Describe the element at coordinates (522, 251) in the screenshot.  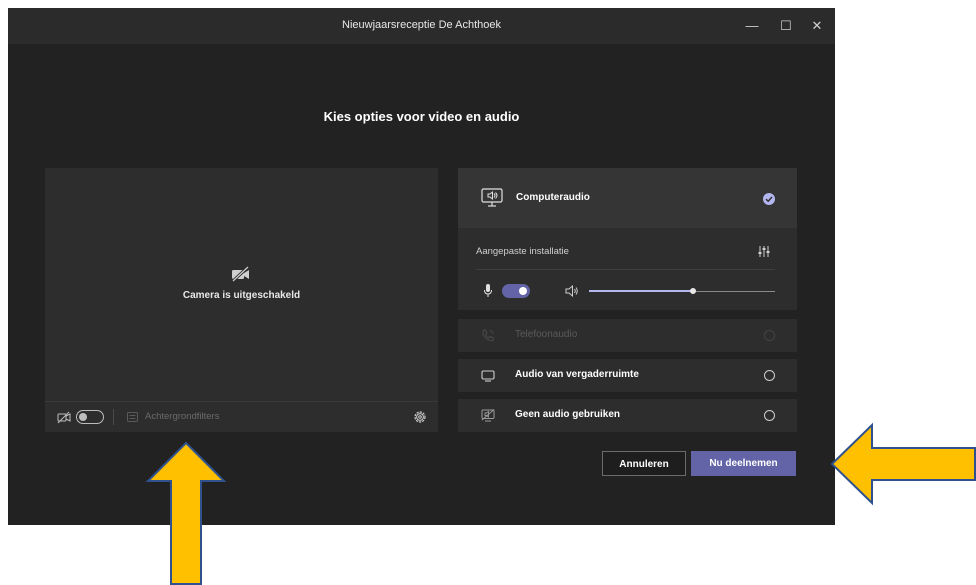
I see `custom-setup-label: Aangepaste installatie` at that location.